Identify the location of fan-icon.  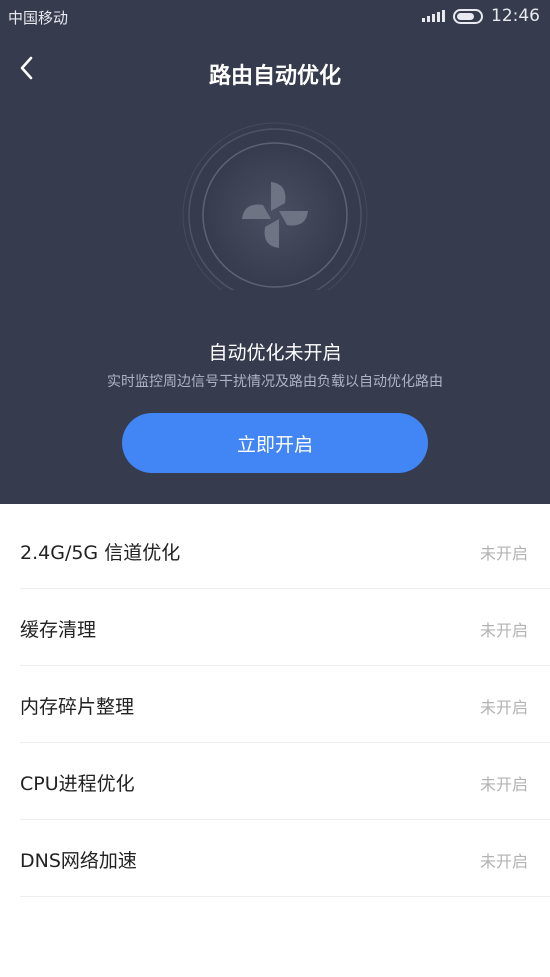
(275, 215).